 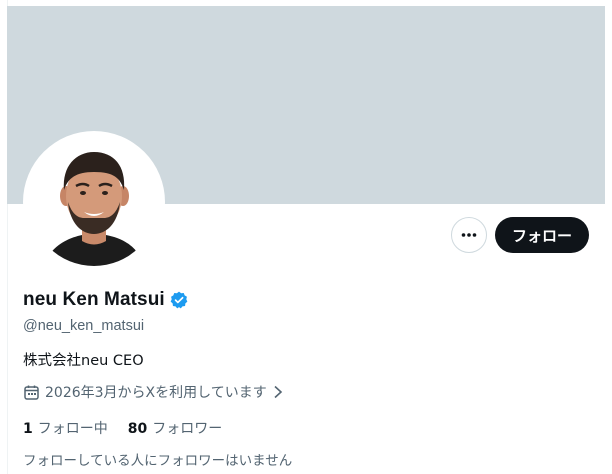 I want to click on mutual-followers-note: フォローしている人にフォロワーはいません, so click(x=158, y=461).